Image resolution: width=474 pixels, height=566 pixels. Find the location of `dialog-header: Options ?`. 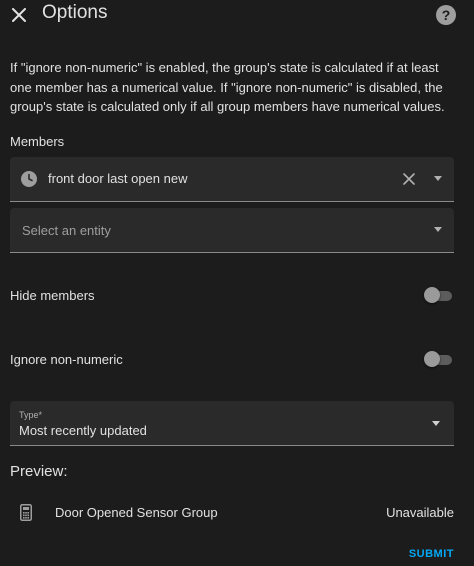

dialog-header: Options ? is located at coordinates (237, 15).